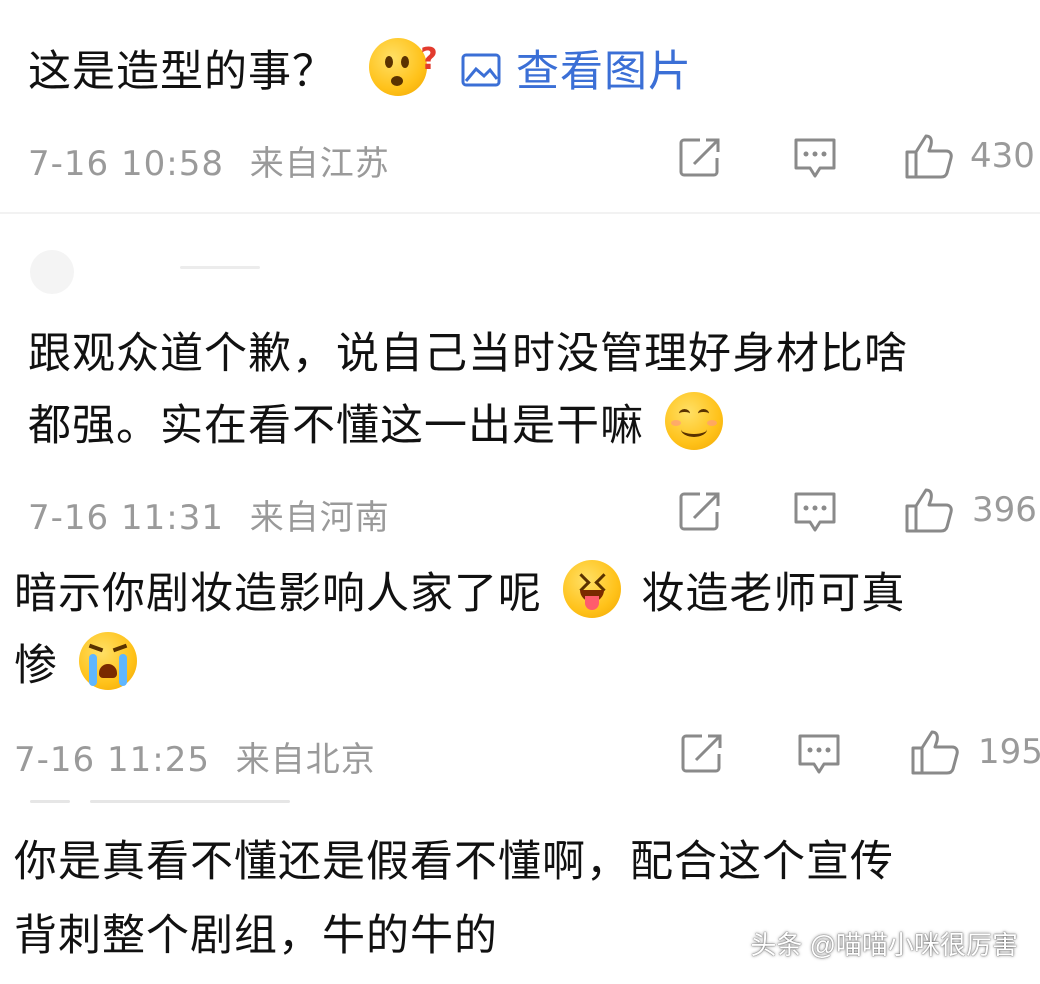  I want to click on view-image-link: 查看图片, so click(576, 72).